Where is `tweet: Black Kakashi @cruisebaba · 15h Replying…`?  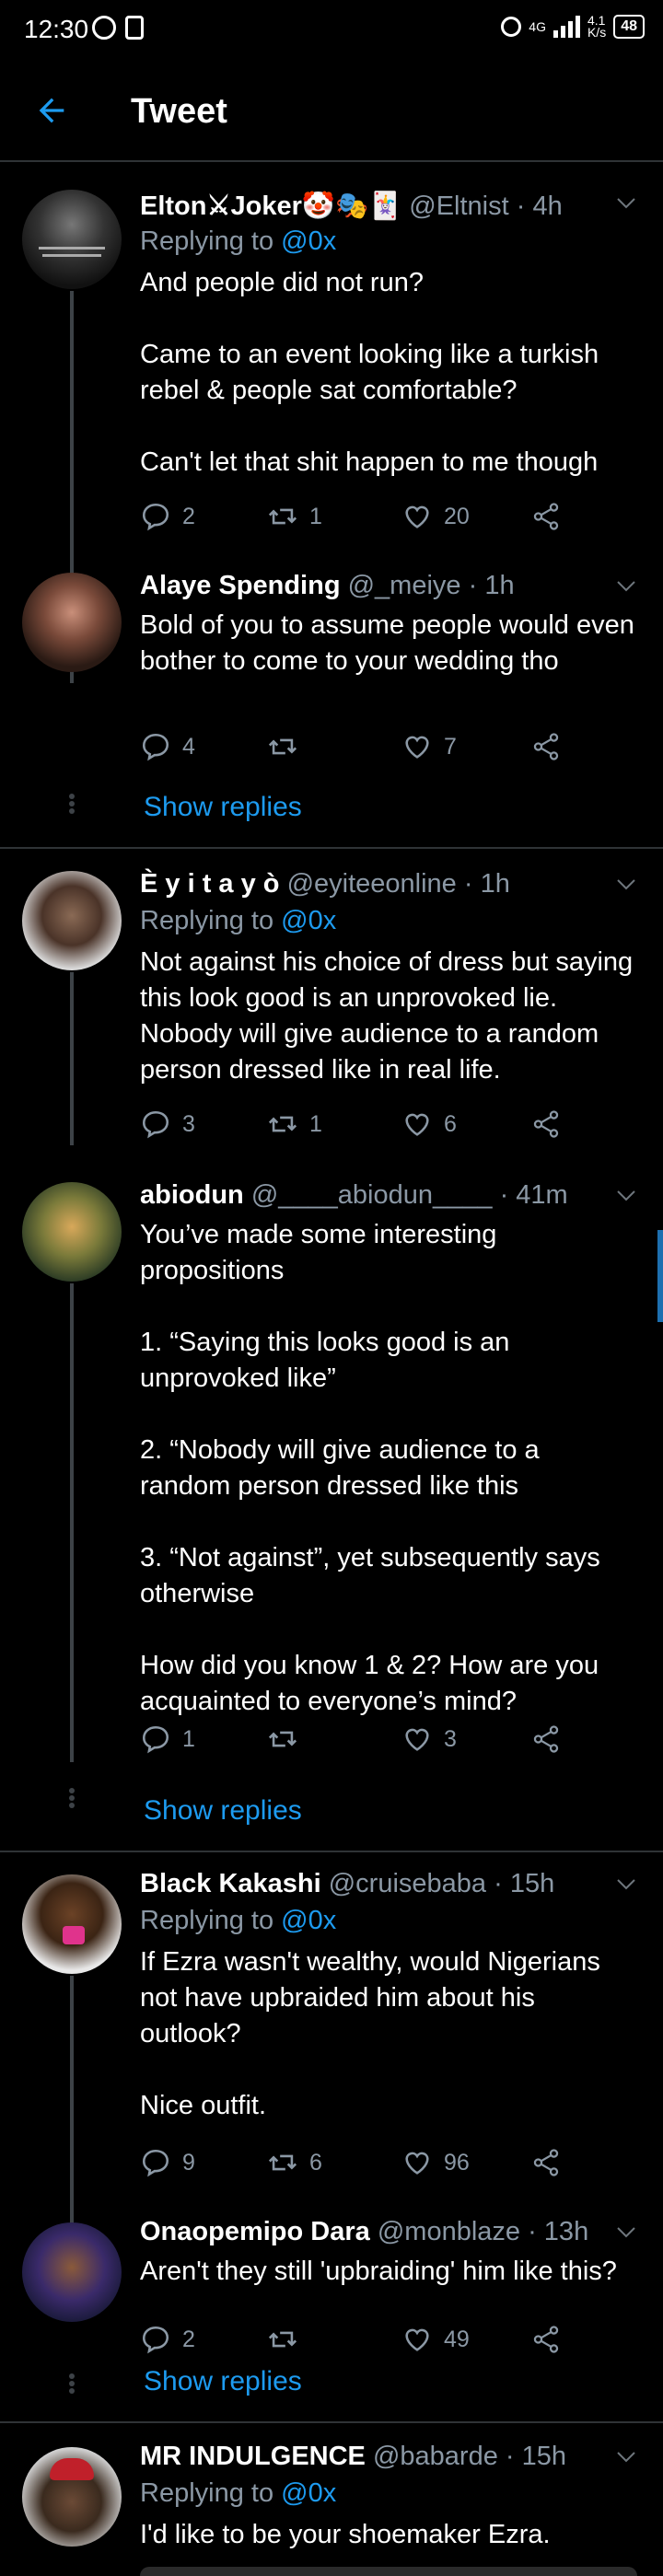
tweet: Black Kakashi @cruisebaba · 15h Replying… is located at coordinates (331, 2046).